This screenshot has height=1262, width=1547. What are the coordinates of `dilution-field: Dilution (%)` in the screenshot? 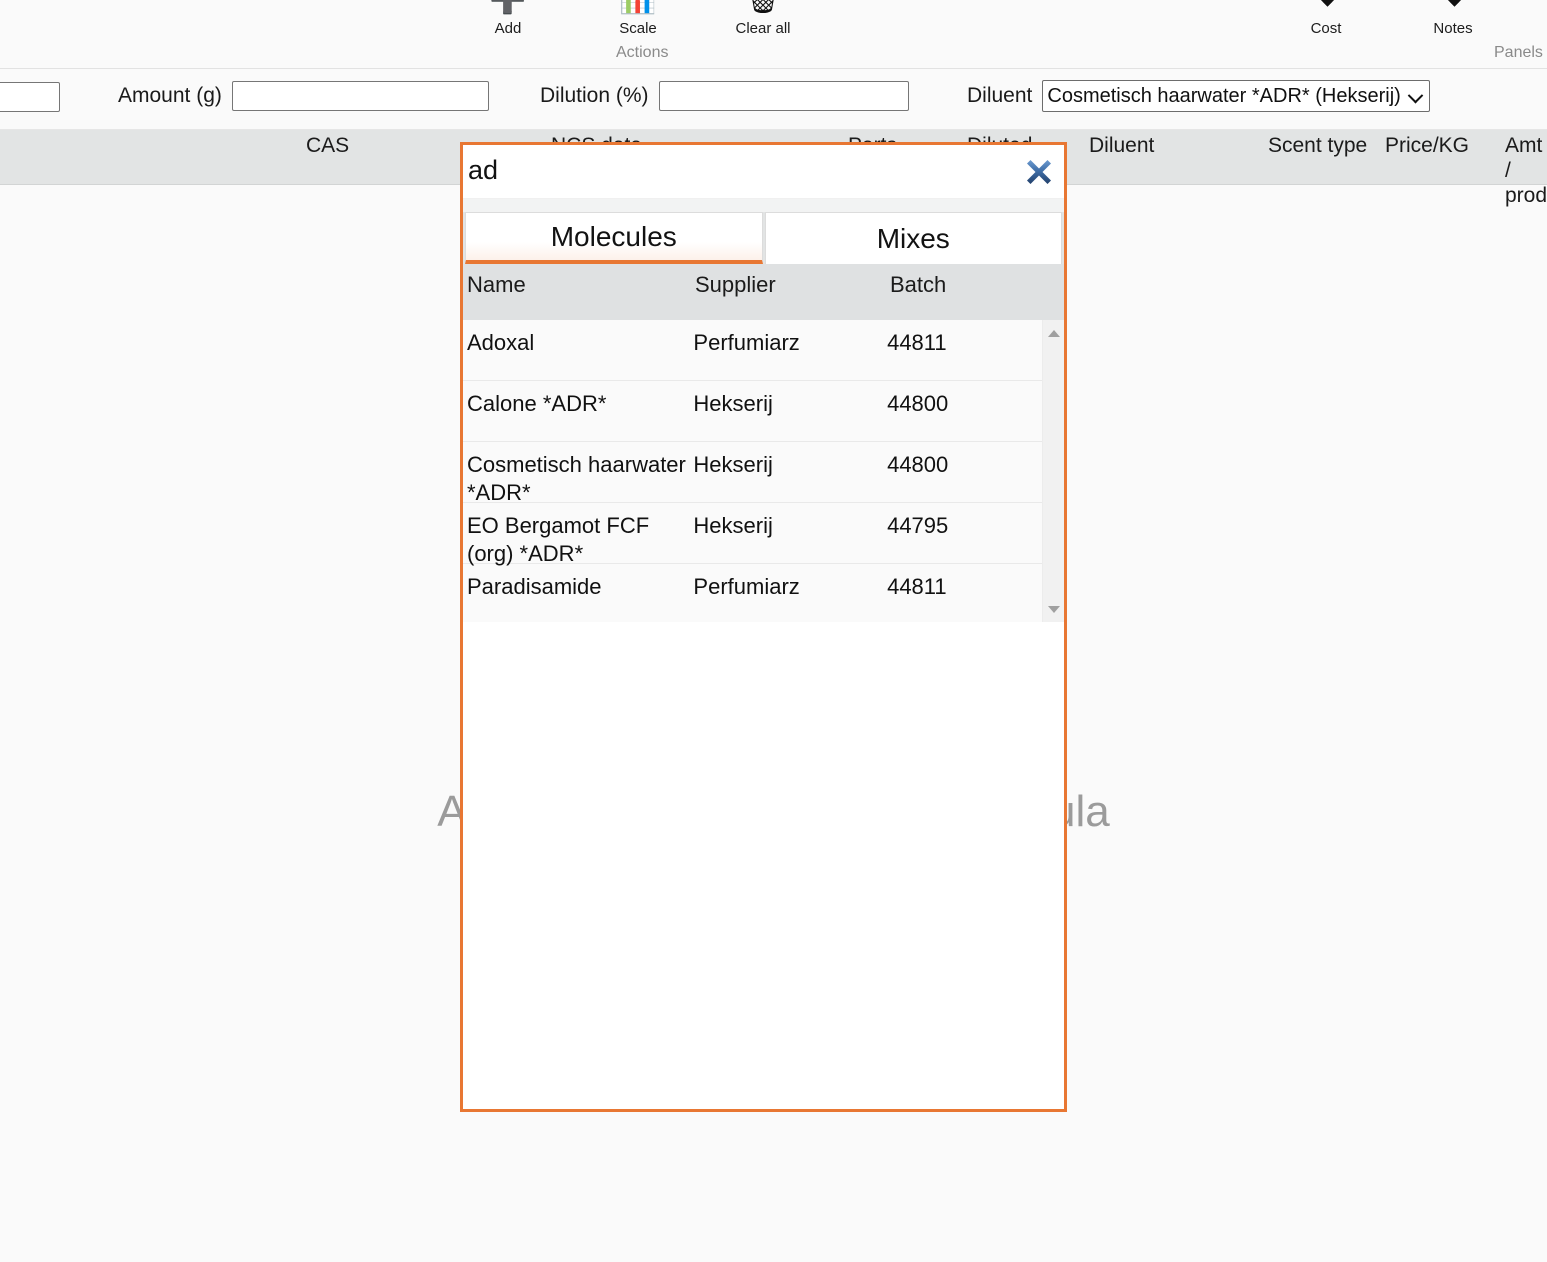 It's located at (724, 96).